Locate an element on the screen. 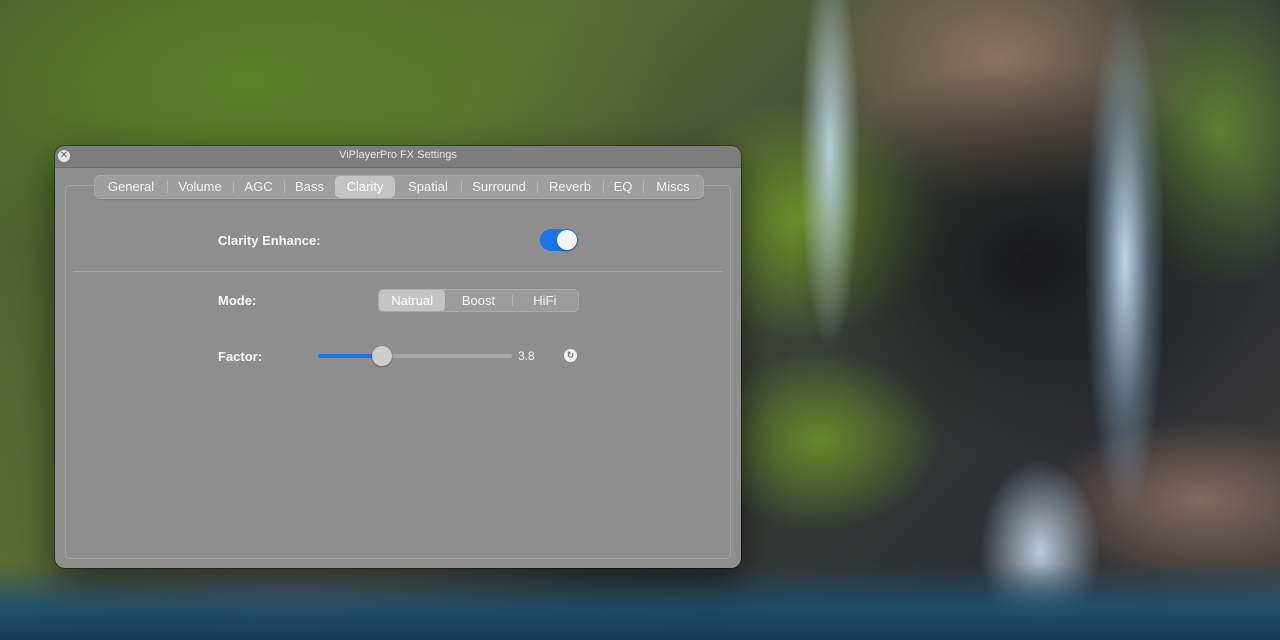 The height and width of the screenshot is (640, 1280). tab-reverb: Reverb is located at coordinates (570, 187).